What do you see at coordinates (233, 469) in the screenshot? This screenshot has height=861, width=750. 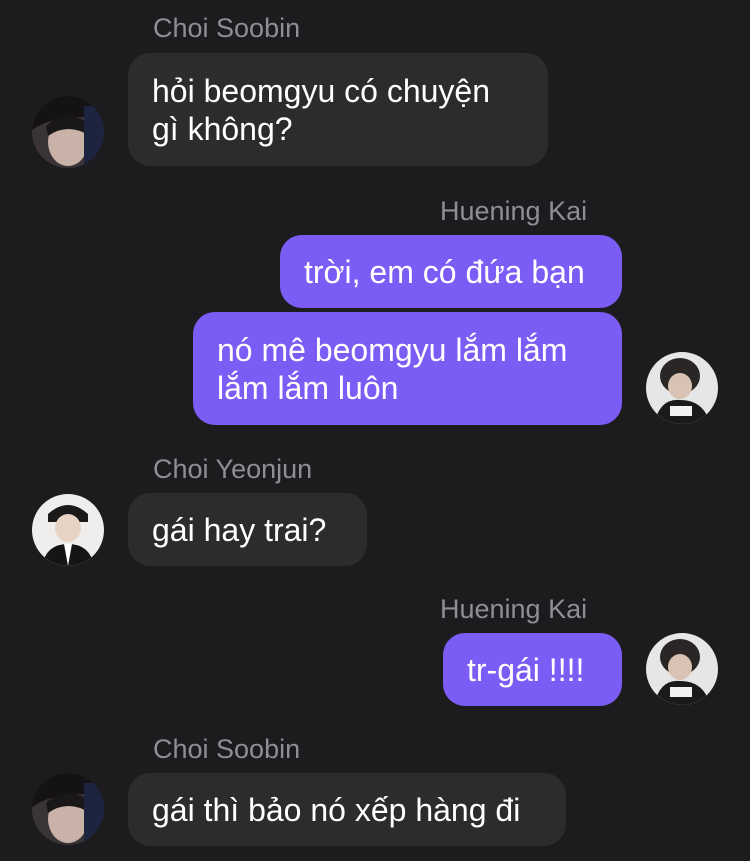 I see `sender-name-yeonjun: Choi Yeonjun` at bounding box center [233, 469].